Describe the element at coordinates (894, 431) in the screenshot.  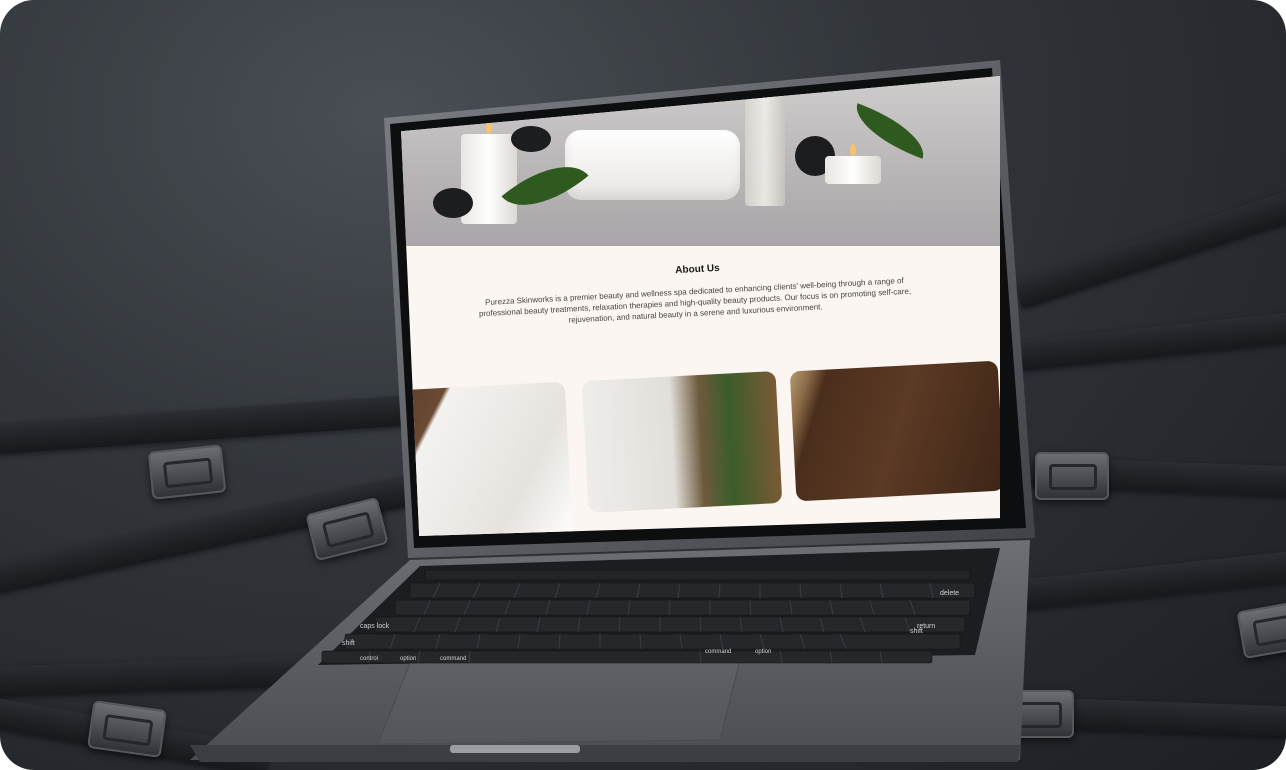
I see `gallery-image-wood` at that location.